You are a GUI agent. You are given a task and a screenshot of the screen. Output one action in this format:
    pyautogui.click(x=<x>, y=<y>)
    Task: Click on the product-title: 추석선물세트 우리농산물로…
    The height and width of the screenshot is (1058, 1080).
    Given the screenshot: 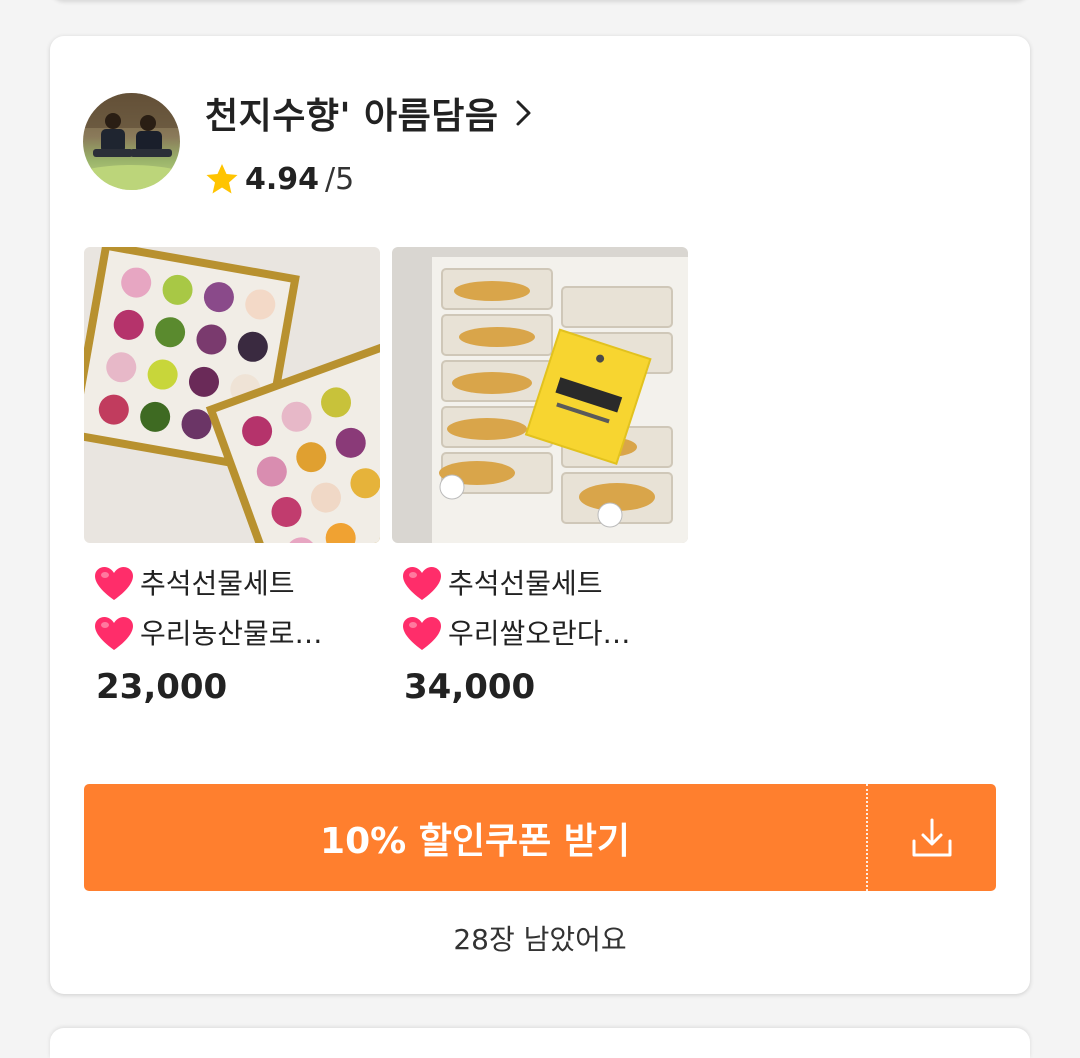 What is the action you would take?
    pyautogui.click(x=232, y=609)
    